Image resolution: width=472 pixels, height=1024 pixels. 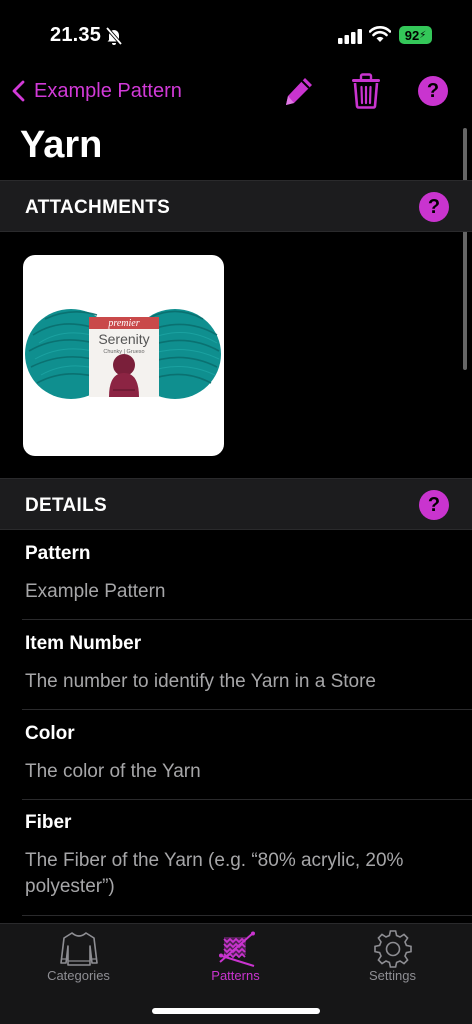 What do you see at coordinates (236, 949) in the screenshot?
I see `knitting-icon` at bounding box center [236, 949].